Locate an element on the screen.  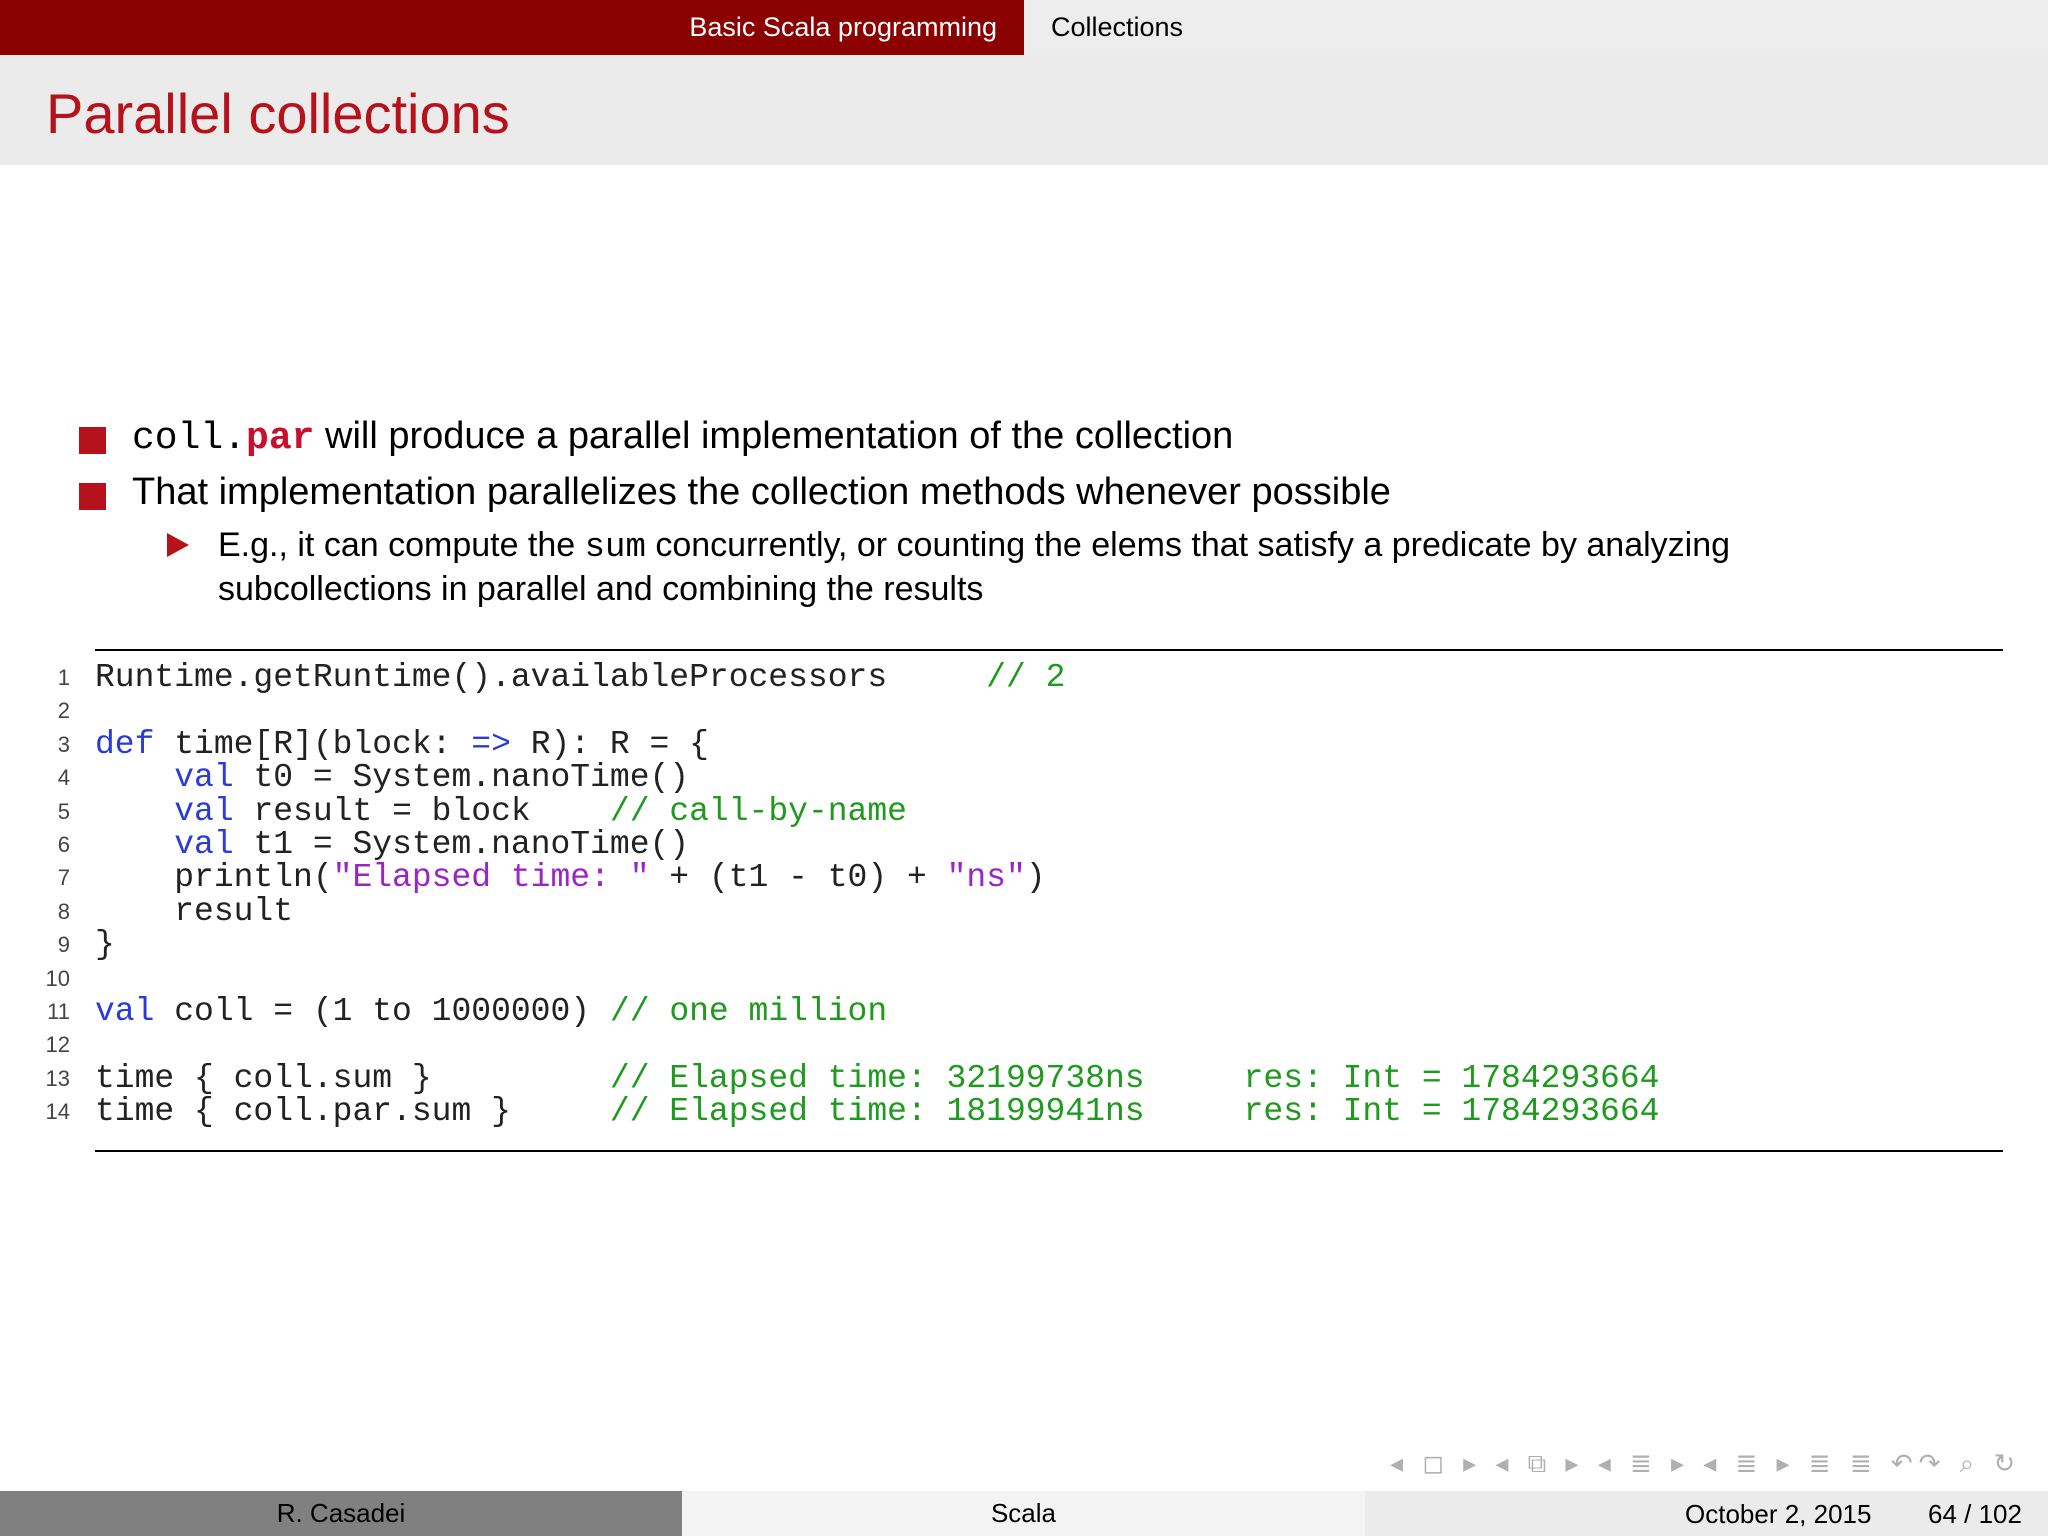
code-line: 4 val t0 = System.nanoTime() is located at coordinates (1024, 777).